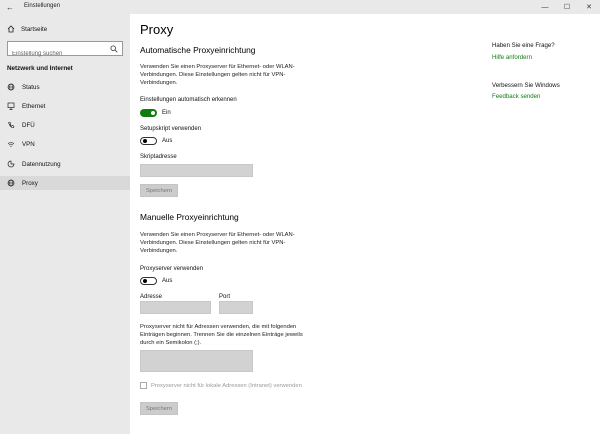 Image resolution: width=600 pixels, height=434 pixels. What do you see at coordinates (143, 385) in the screenshot?
I see `local-address-checkbox` at bounding box center [143, 385].